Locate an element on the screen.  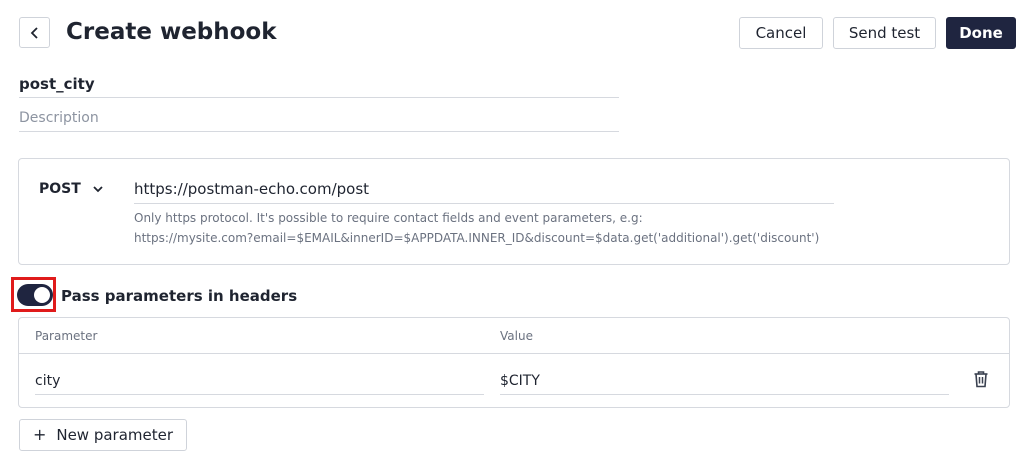
webhook-name-value: post_city is located at coordinates (57, 84).